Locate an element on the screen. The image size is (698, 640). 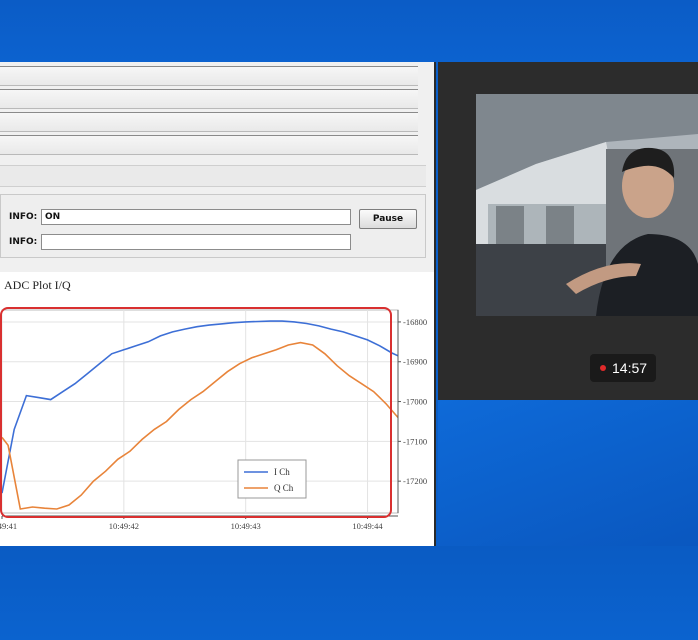
pause-button: Pause is located at coordinates (388, 219).